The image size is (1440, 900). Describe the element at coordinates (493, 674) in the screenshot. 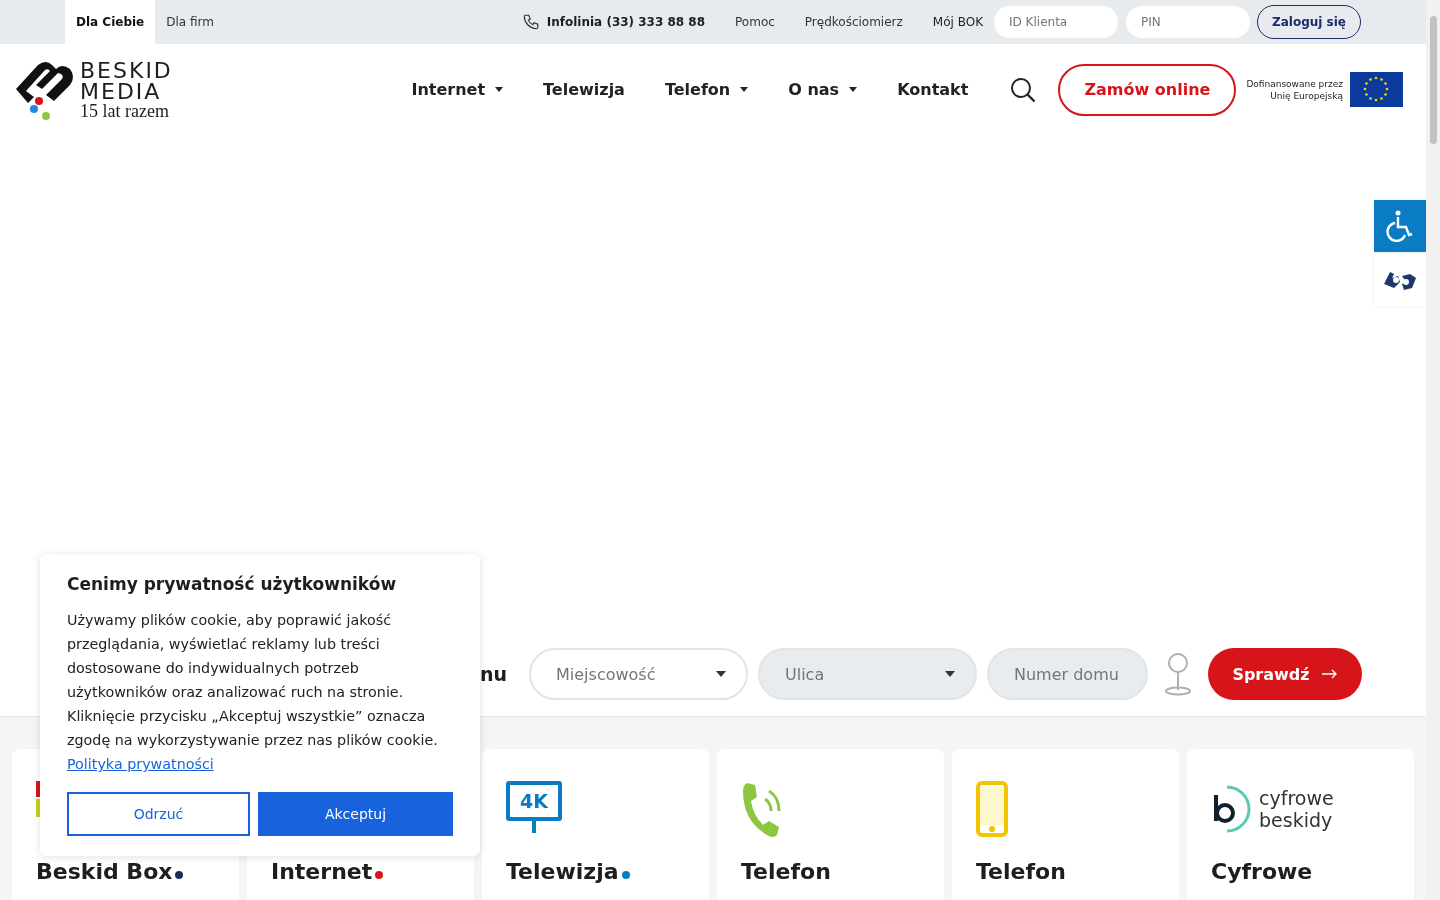

I see `search-heading: nu` at that location.